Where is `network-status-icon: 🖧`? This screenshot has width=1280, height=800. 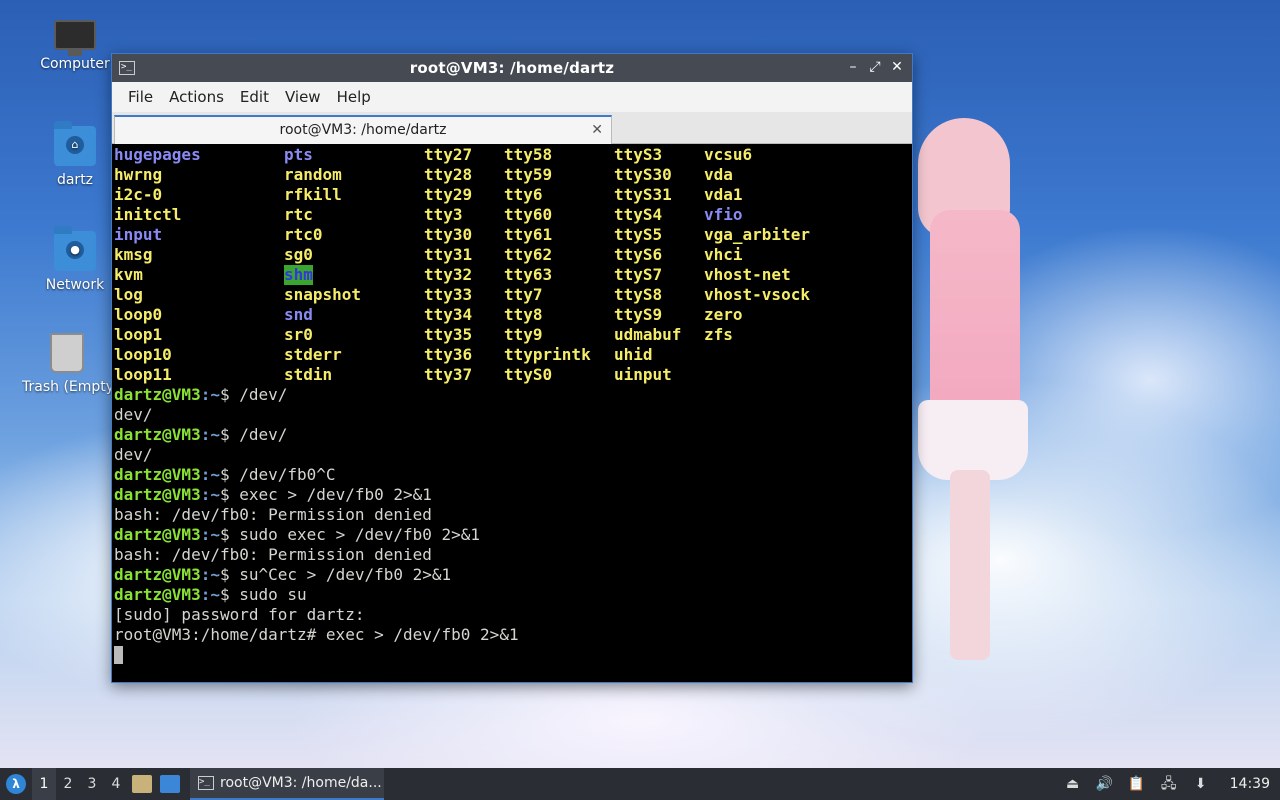 network-status-icon: 🖧 is located at coordinates (1169, 784).